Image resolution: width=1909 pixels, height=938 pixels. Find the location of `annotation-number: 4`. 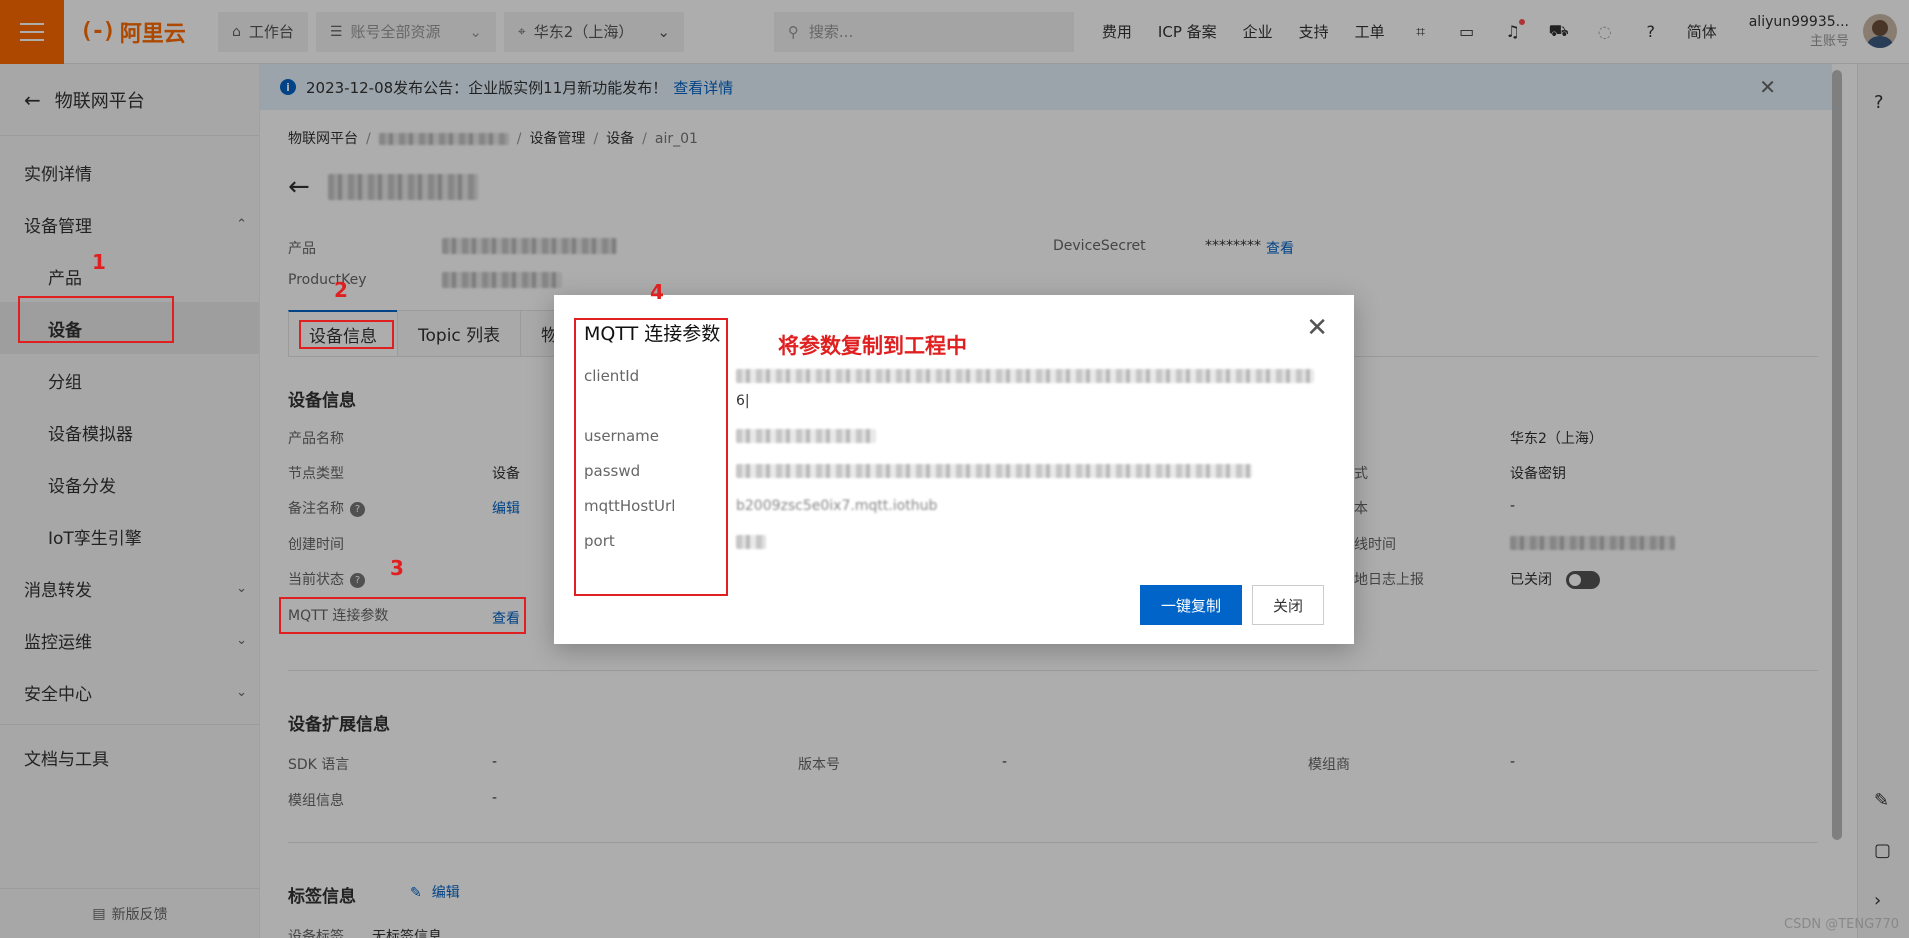

annotation-number: 4 is located at coordinates (657, 292).